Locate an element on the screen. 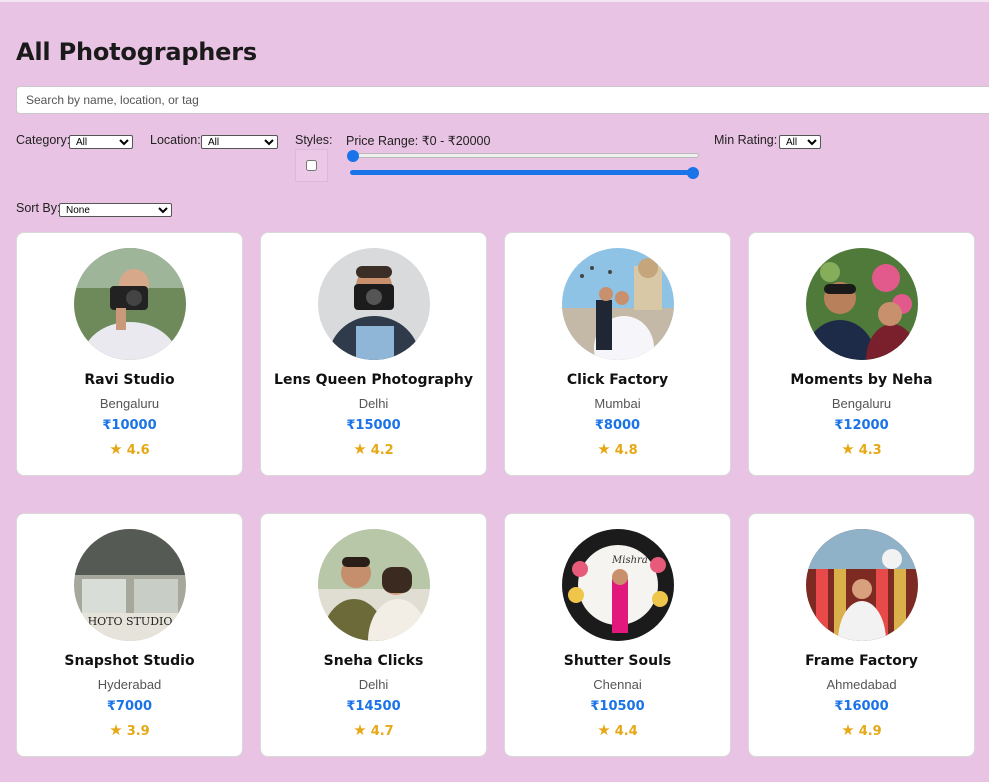  svg-text: HOTO STUDIO is located at coordinates (130, 621).